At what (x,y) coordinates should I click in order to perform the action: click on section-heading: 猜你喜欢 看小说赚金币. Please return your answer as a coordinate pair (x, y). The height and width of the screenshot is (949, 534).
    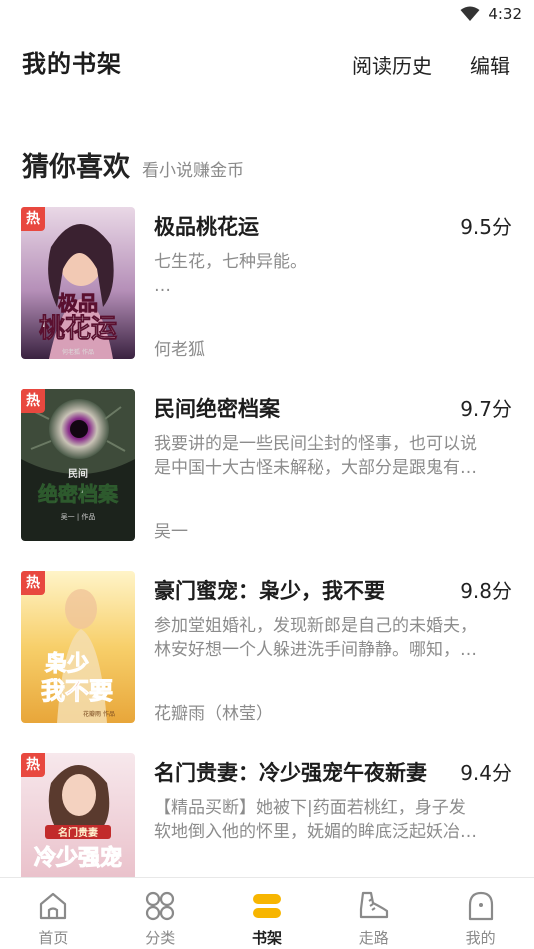
    Looking at the image, I should click on (133, 164).